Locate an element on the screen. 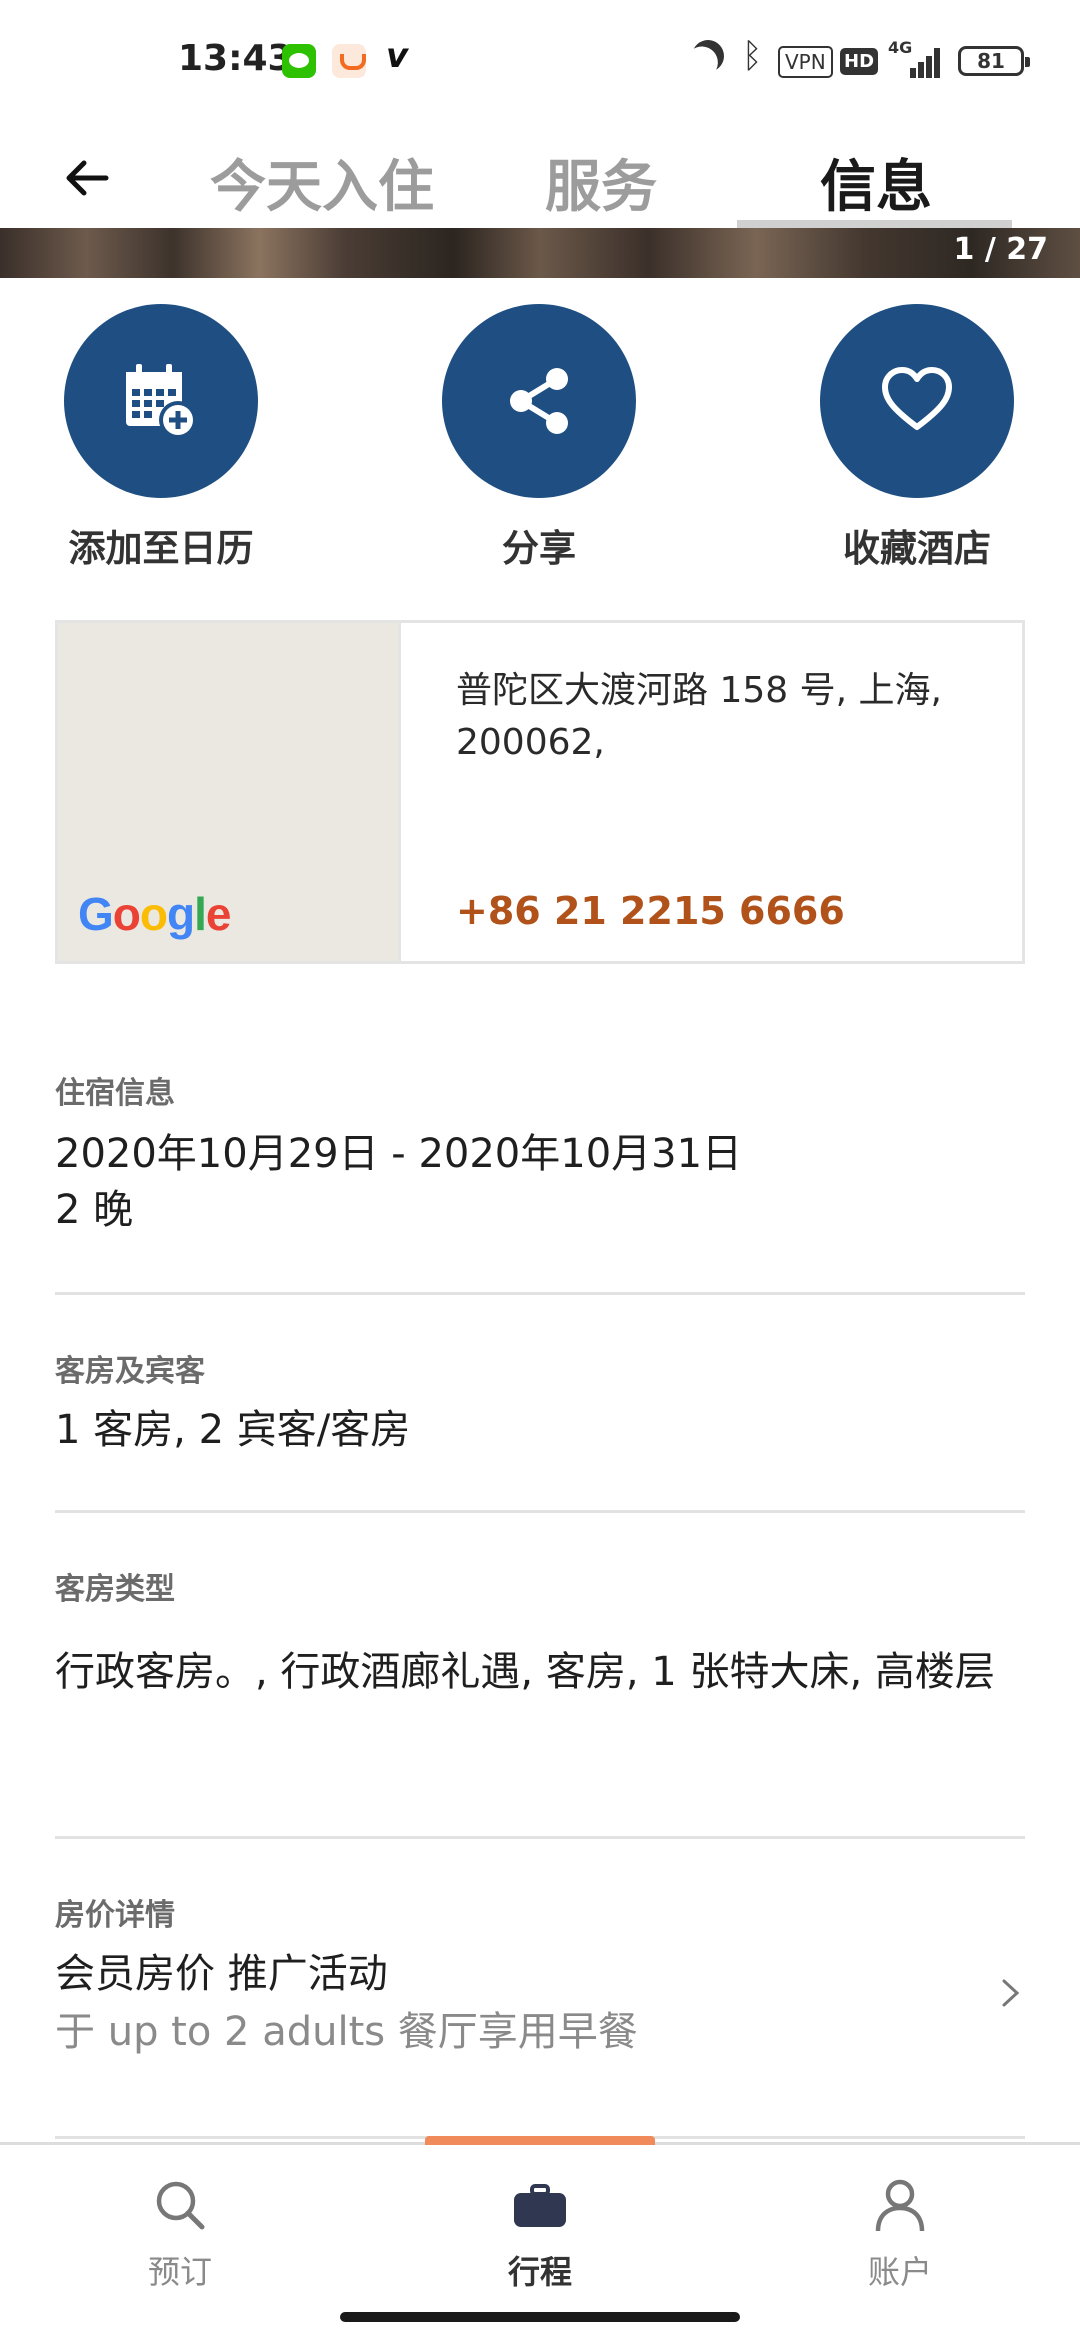 Image resolution: width=1080 pixels, height=2340 pixels. status-time: 13:43 is located at coordinates (235, 58).